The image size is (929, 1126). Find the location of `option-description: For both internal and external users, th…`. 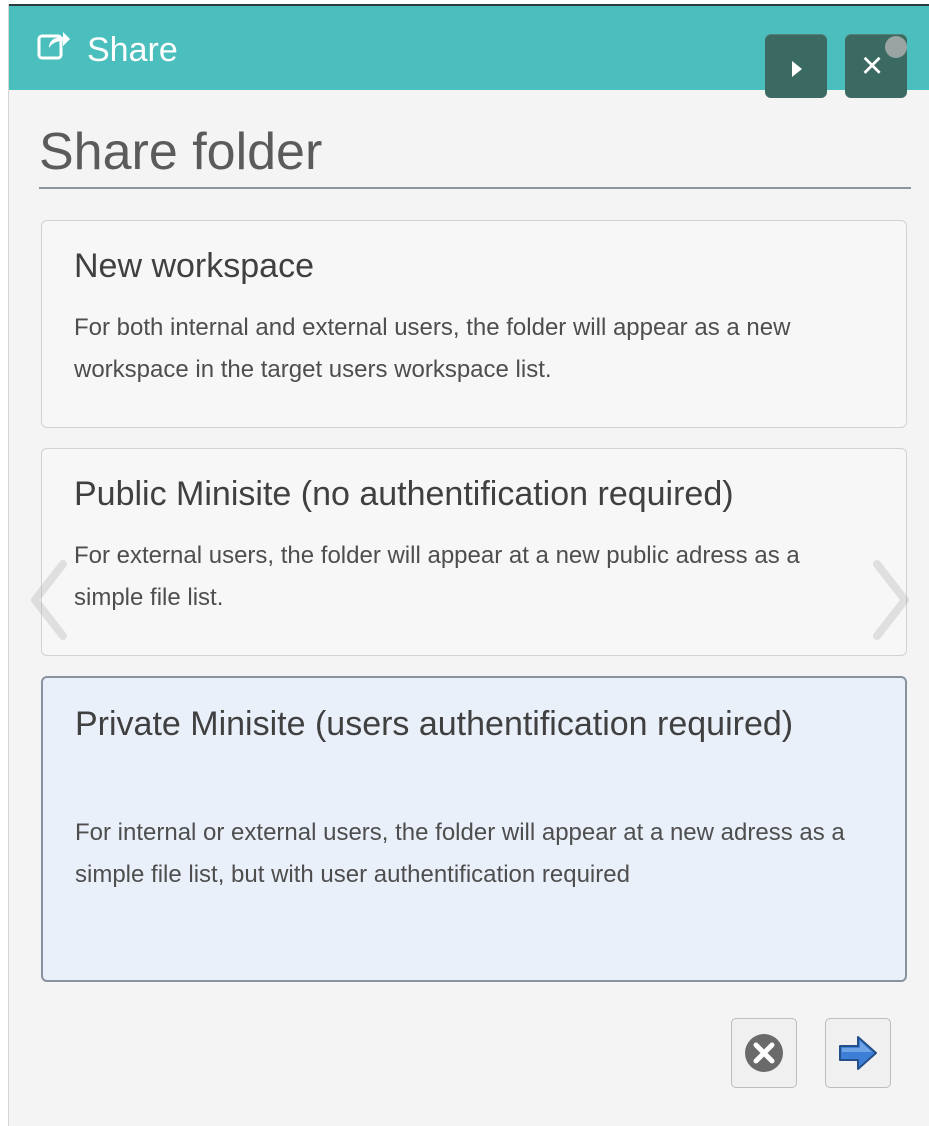

option-description: For both internal and external users, th… is located at coordinates (432, 348).